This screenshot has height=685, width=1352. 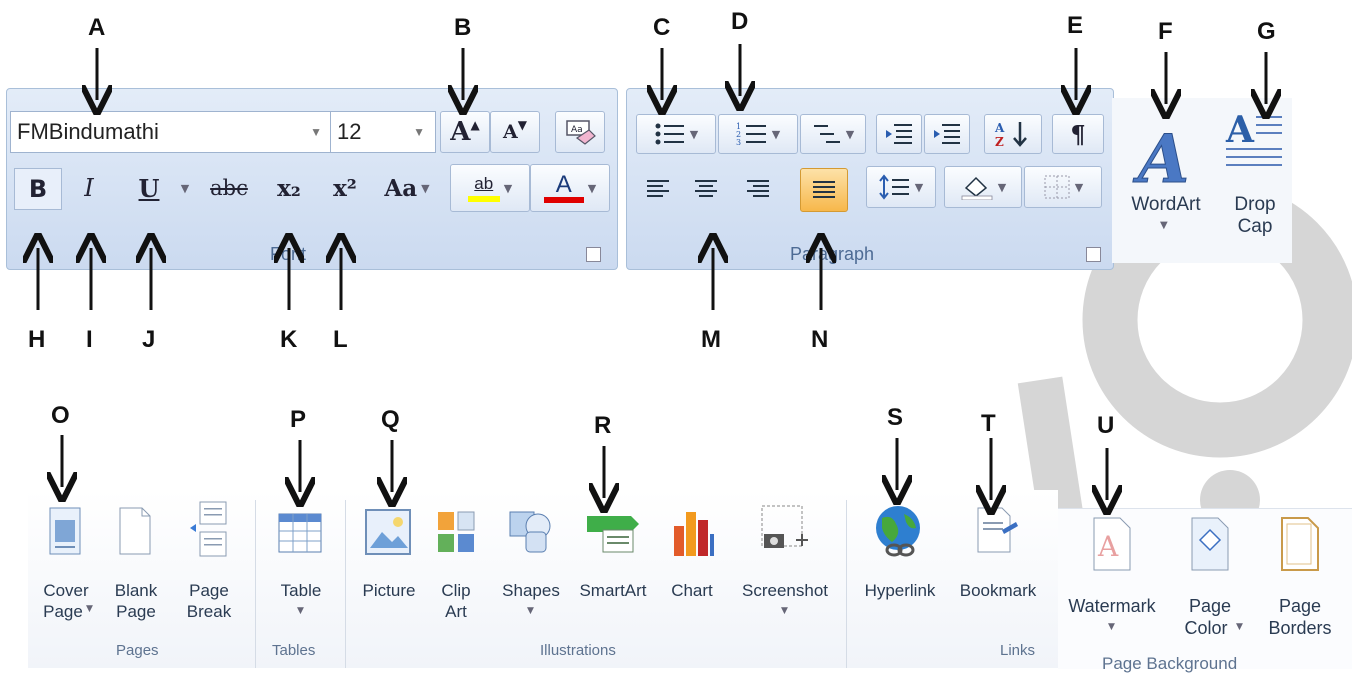 What do you see at coordinates (1210, 587) in the screenshot?
I see `page-color-button: Page Color ▼` at bounding box center [1210, 587].